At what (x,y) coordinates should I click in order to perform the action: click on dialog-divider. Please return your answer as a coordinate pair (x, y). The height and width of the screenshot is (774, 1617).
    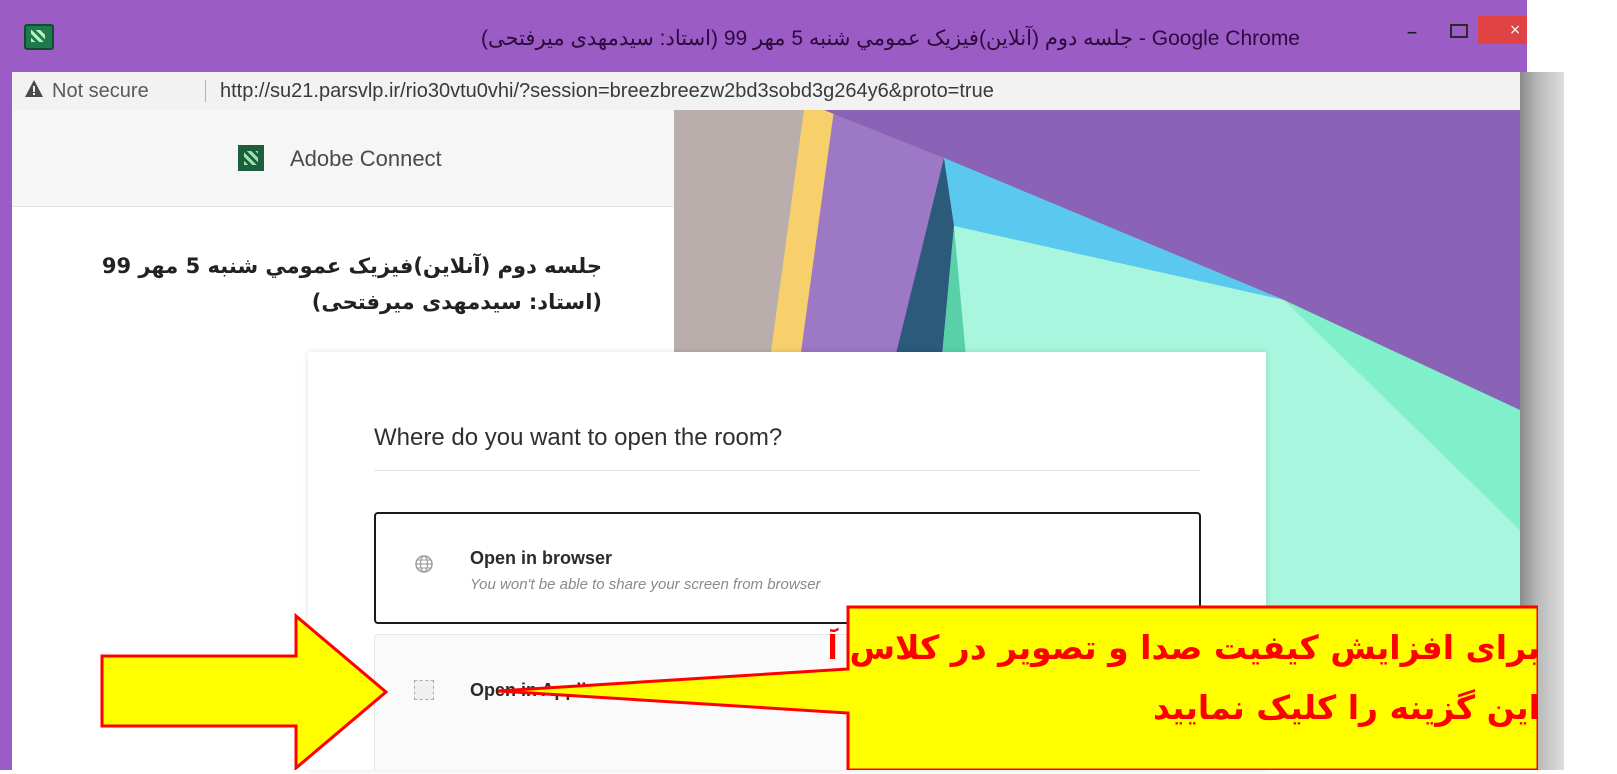
    Looking at the image, I should click on (787, 470).